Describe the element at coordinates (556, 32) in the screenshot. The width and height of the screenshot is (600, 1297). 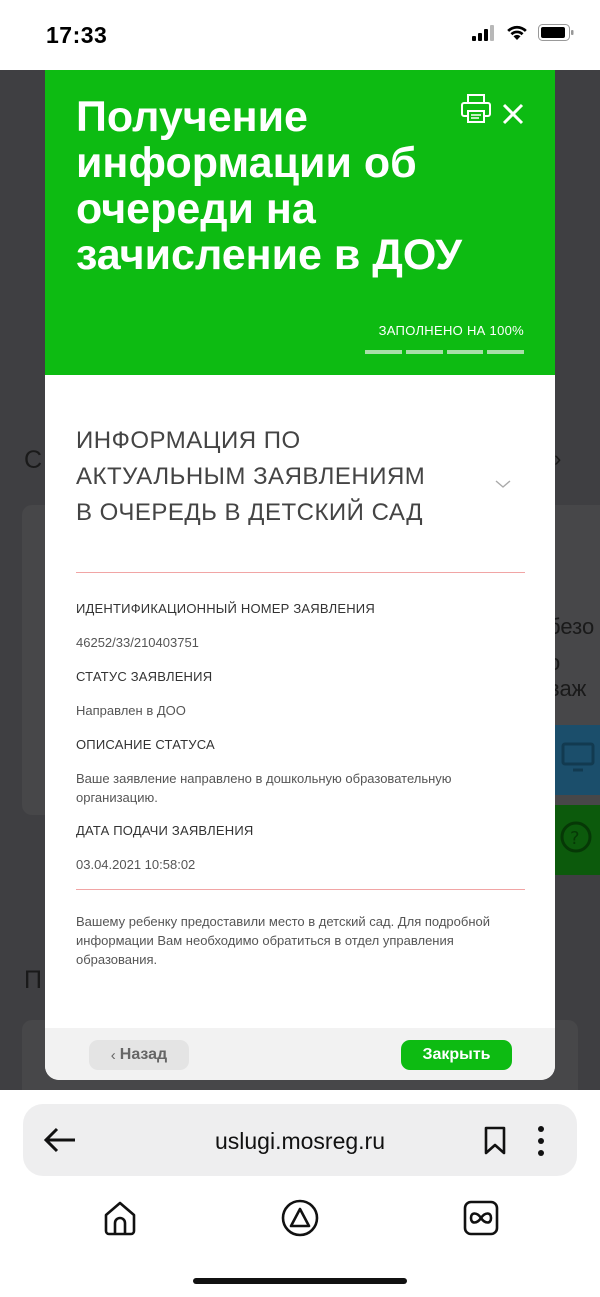
I see `battery-icon` at that location.